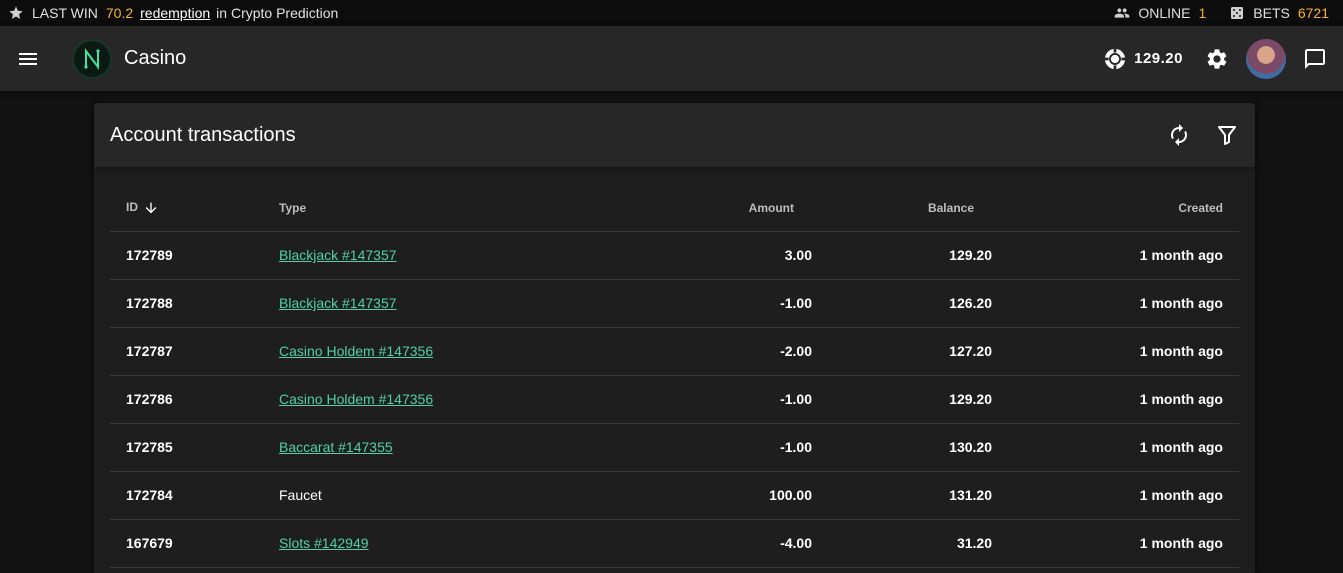 This screenshot has height=573, width=1343. What do you see at coordinates (186, 447) in the screenshot?
I see `row-id: 172785` at bounding box center [186, 447].